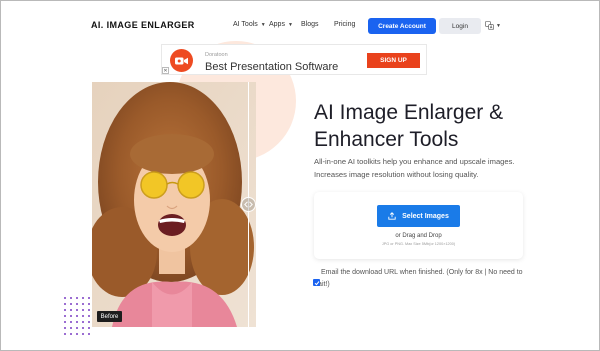 The image size is (600, 351). What do you see at coordinates (393, 60) in the screenshot?
I see `ad-signup-button: SIGN UP` at bounding box center [393, 60].